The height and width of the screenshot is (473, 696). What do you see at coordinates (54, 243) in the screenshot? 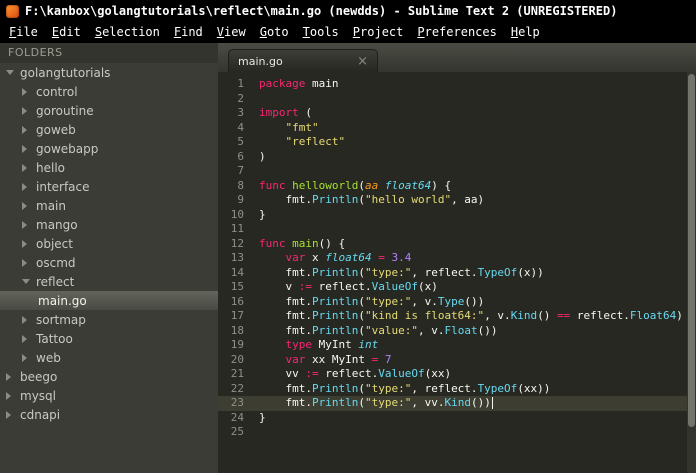
I see `tree-item-label: object` at bounding box center [54, 243].